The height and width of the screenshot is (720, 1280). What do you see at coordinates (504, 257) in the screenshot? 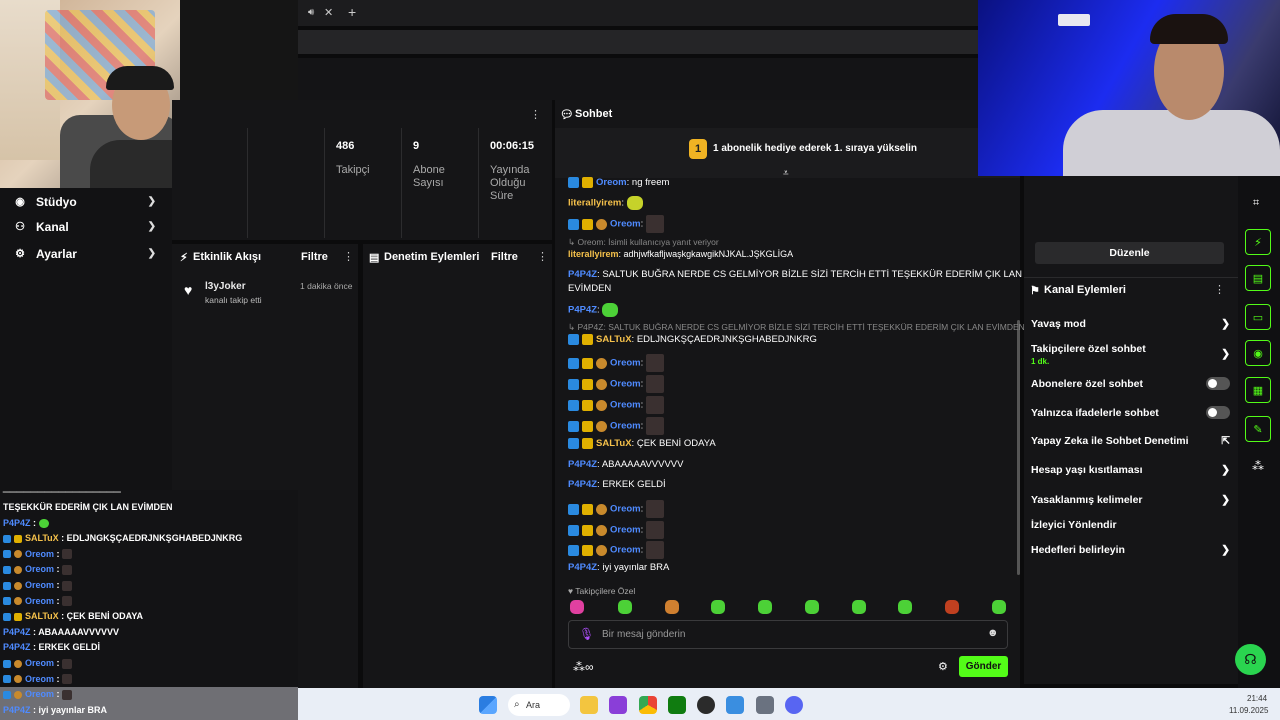
I see `moderation-filter-button: Filtre` at bounding box center [504, 257].